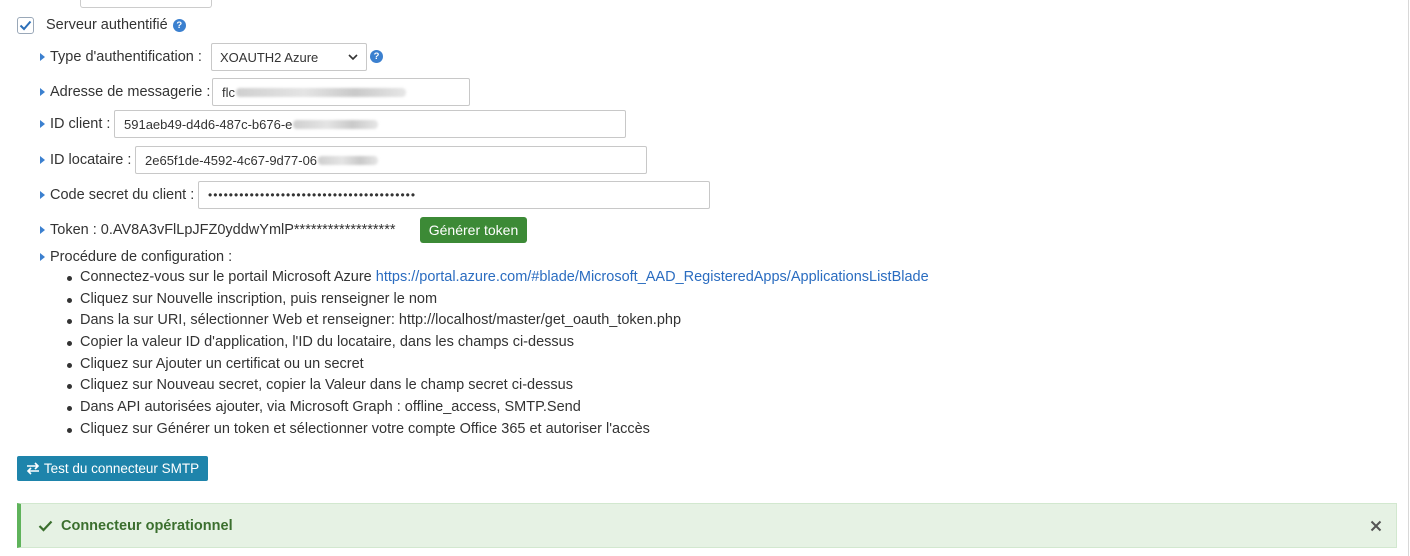 Image resolution: width=1410 pixels, height=556 pixels. I want to click on client-id-label: ID client :, so click(80, 124).